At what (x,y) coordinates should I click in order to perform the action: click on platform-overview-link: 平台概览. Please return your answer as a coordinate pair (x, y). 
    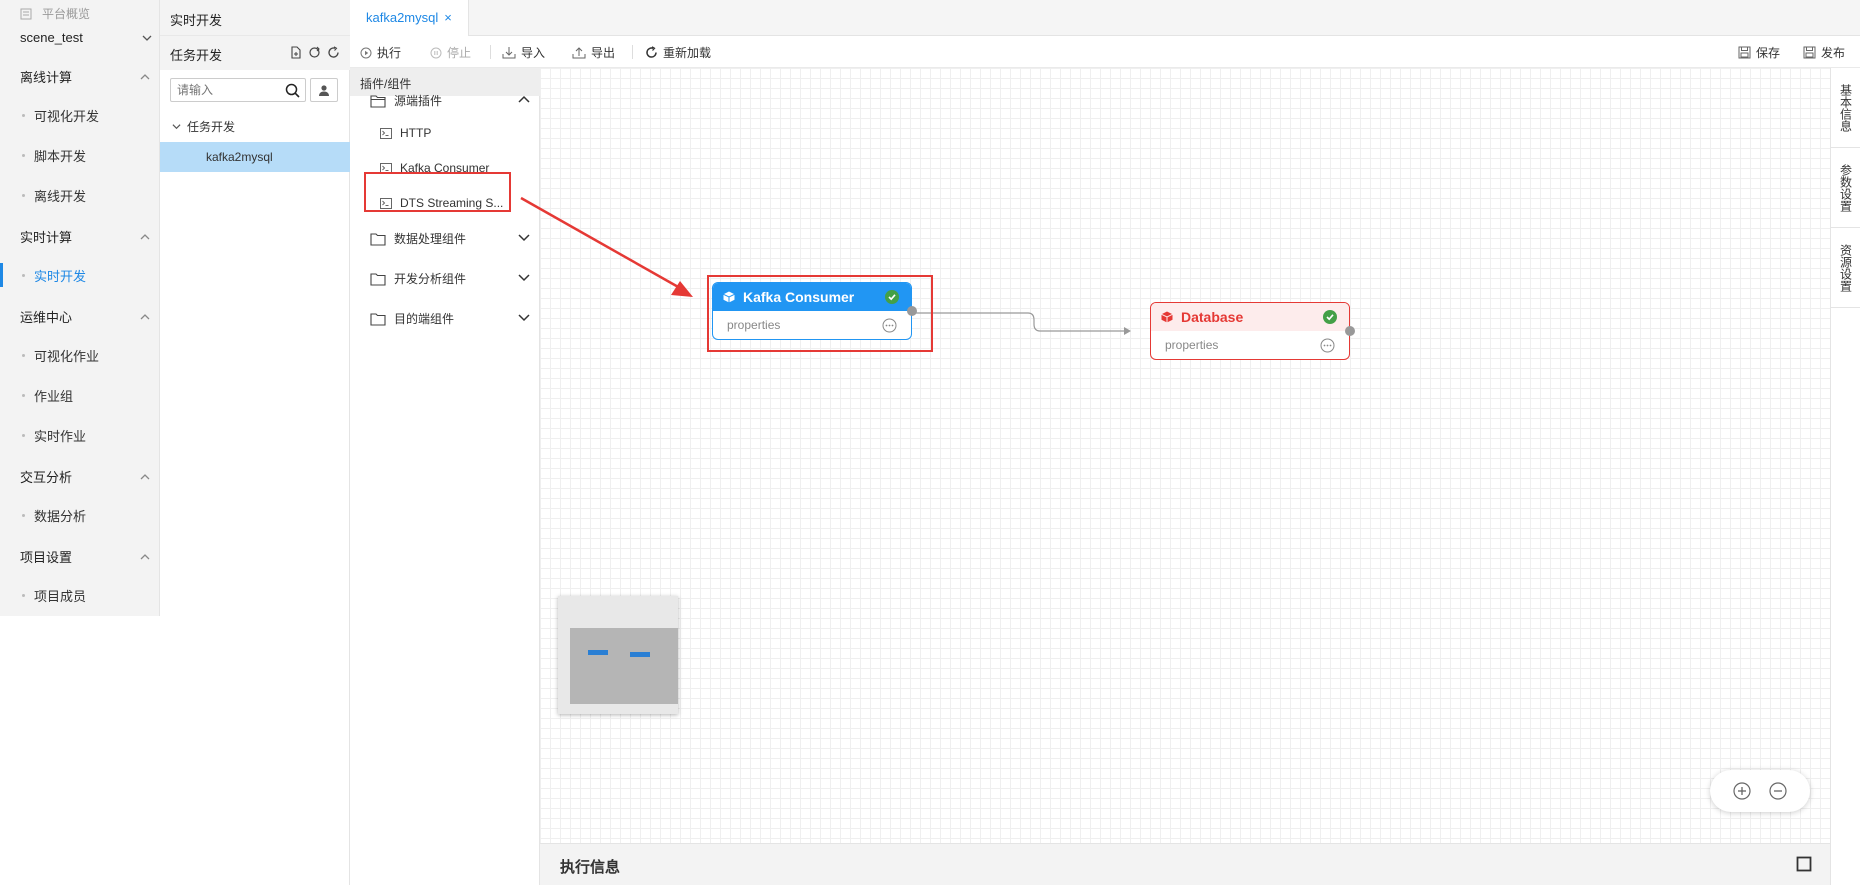
    Looking at the image, I should click on (55, 13).